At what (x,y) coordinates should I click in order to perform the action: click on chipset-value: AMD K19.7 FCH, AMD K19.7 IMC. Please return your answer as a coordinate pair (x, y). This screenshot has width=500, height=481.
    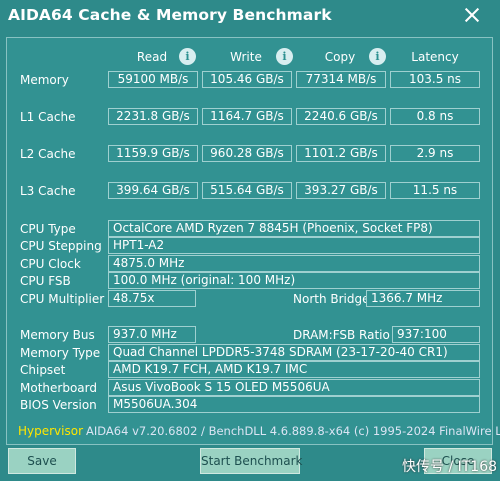
    Looking at the image, I should click on (294, 369).